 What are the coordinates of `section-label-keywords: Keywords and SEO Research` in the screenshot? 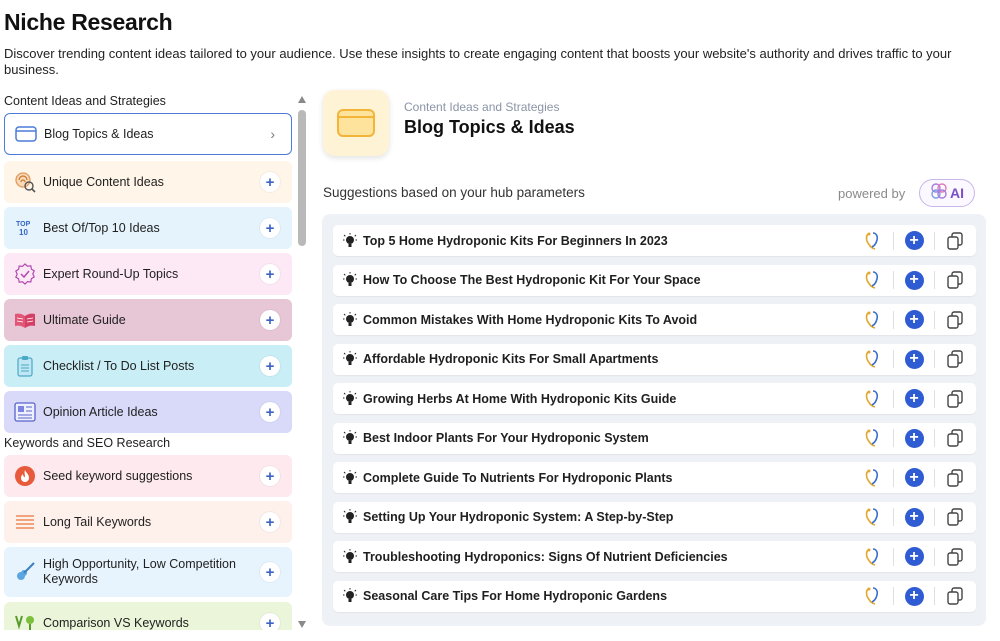 It's located at (87, 443).